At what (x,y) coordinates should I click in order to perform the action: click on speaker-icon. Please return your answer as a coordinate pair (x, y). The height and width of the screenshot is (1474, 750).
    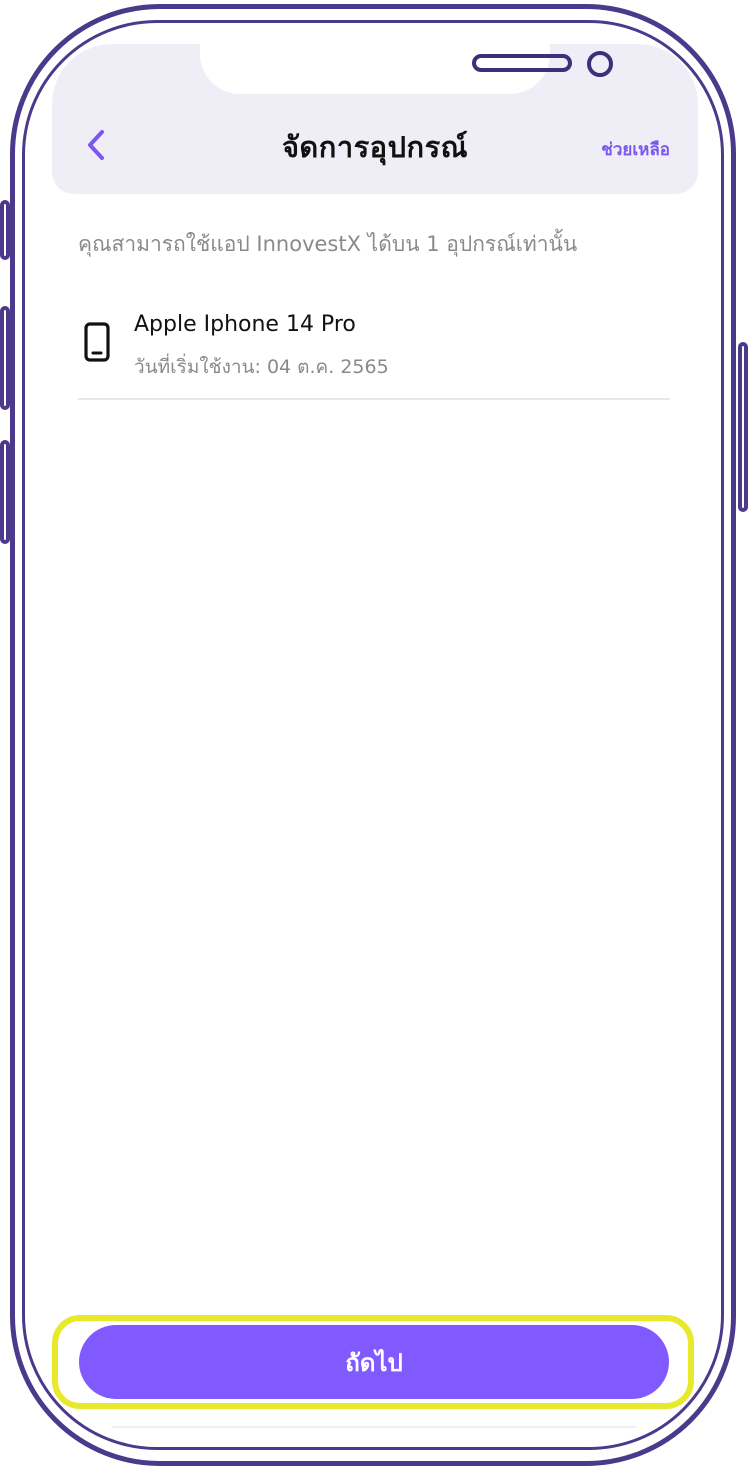
    Looking at the image, I should click on (522, 63).